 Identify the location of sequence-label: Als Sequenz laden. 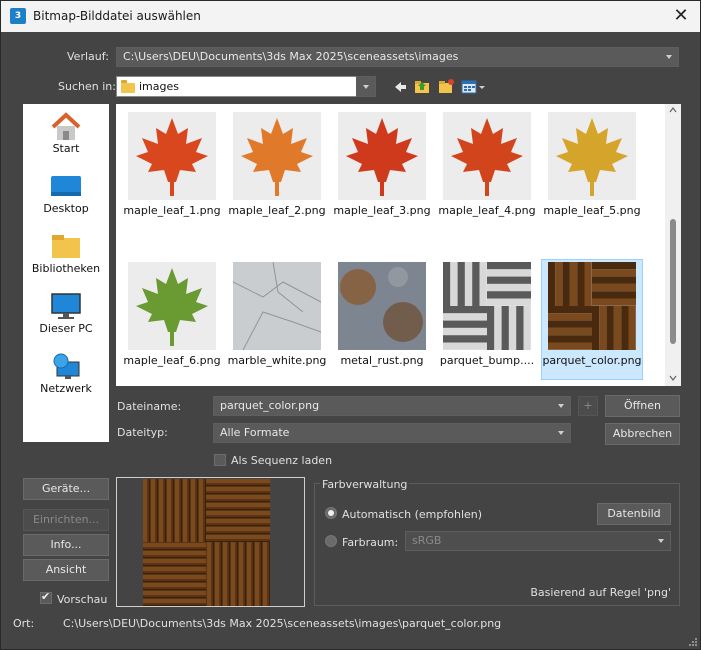
(282, 460).